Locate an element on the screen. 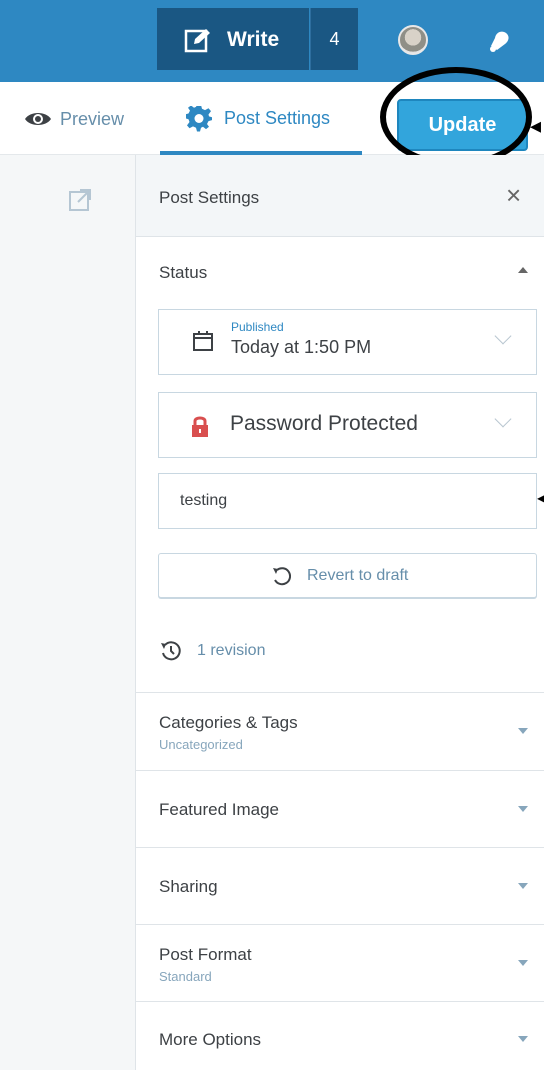 Image resolution: width=544 pixels, height=1070 pixels. section-more-options: More Options is located at coordinates (340, 1036).